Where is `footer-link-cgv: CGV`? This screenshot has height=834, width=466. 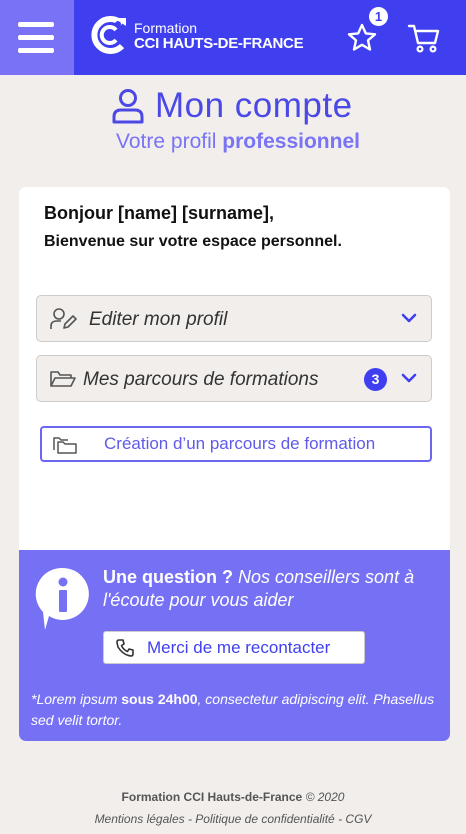 footer-link-cgv: CGV is located at coordinates (358, 819).